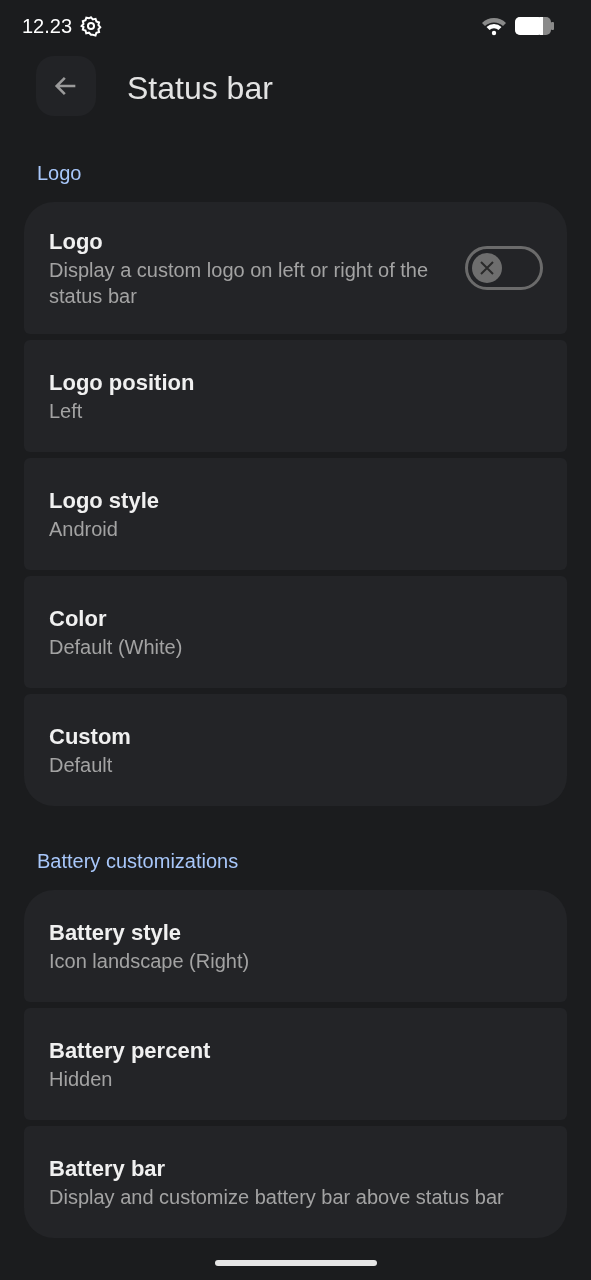  Describe the element at coordinates (150, 961) in the screenshot. I see `item-summary: Icon landscape (Right)` at that location.